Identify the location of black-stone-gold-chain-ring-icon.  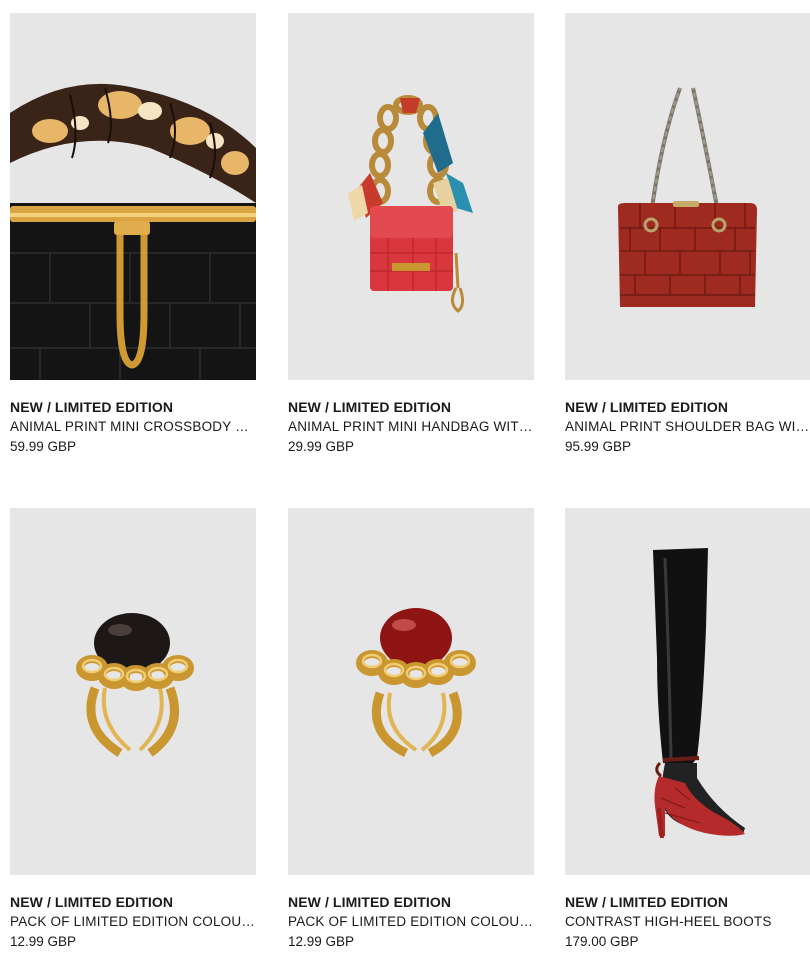
(135, 685).